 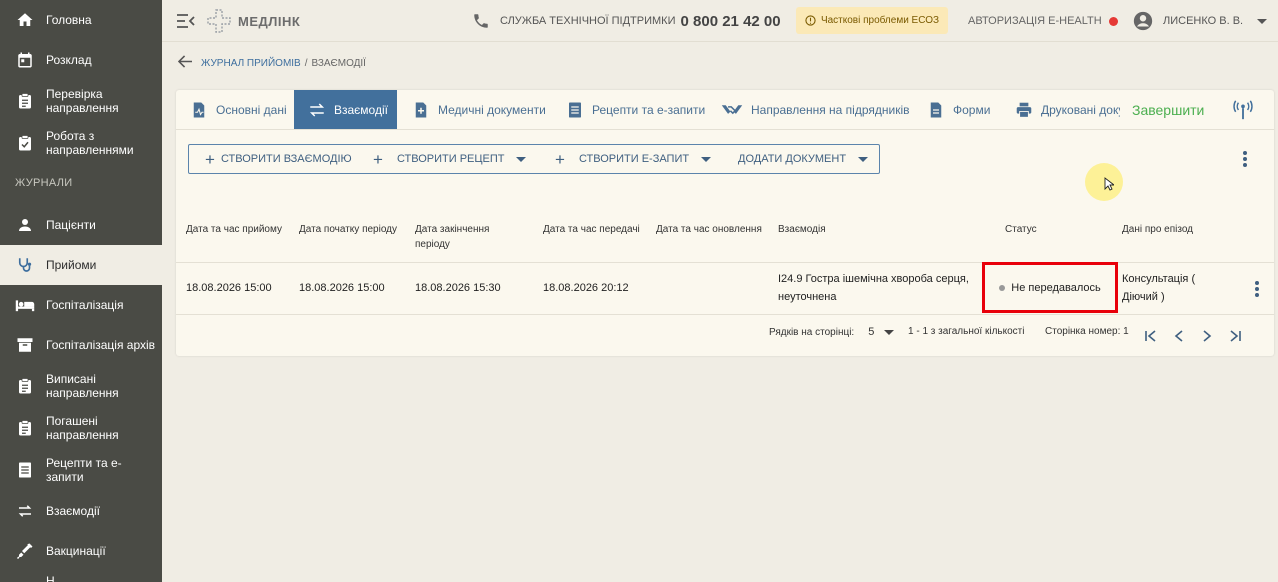 I want to click on user-menu: ЛИСЕНКО В. В., so click(x=1200, y=21).